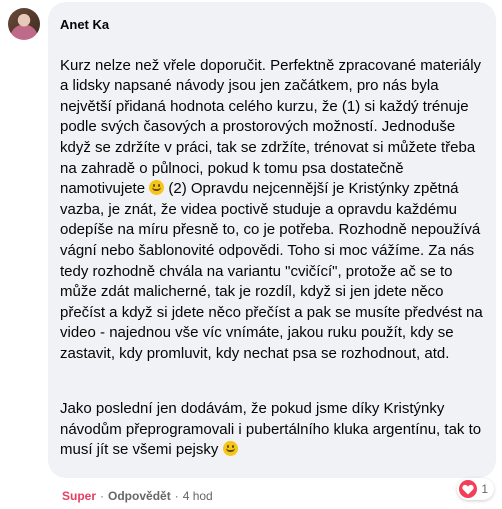 This screenshot has width=502, height=509. I want to click on reaction-summary: 1, so click(475, 489).